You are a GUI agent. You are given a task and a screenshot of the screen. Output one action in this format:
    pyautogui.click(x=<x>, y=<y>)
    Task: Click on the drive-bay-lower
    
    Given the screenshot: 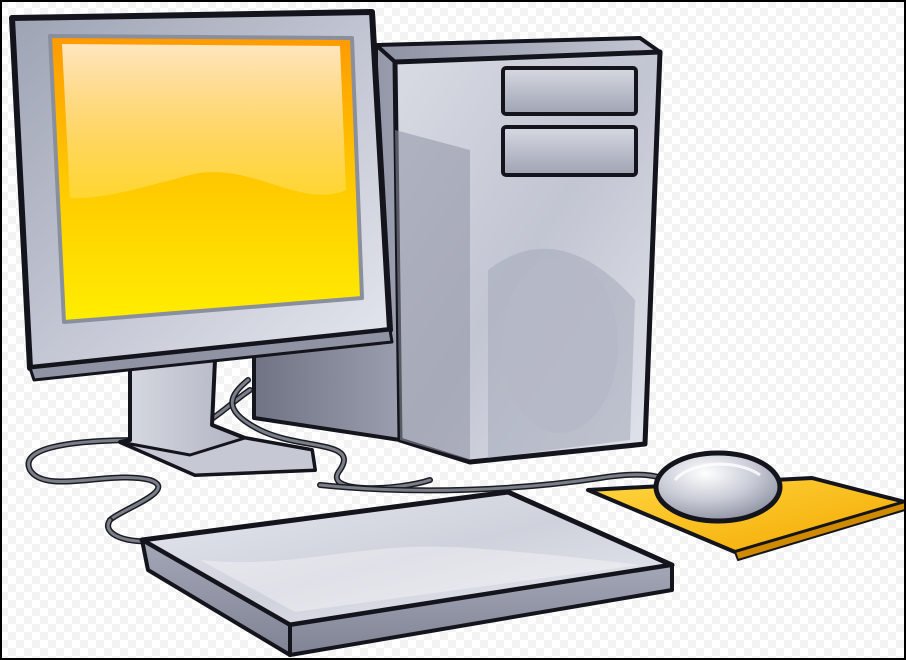 What is the action you would take?
    pyautogui.click(x=569, y=151)
    